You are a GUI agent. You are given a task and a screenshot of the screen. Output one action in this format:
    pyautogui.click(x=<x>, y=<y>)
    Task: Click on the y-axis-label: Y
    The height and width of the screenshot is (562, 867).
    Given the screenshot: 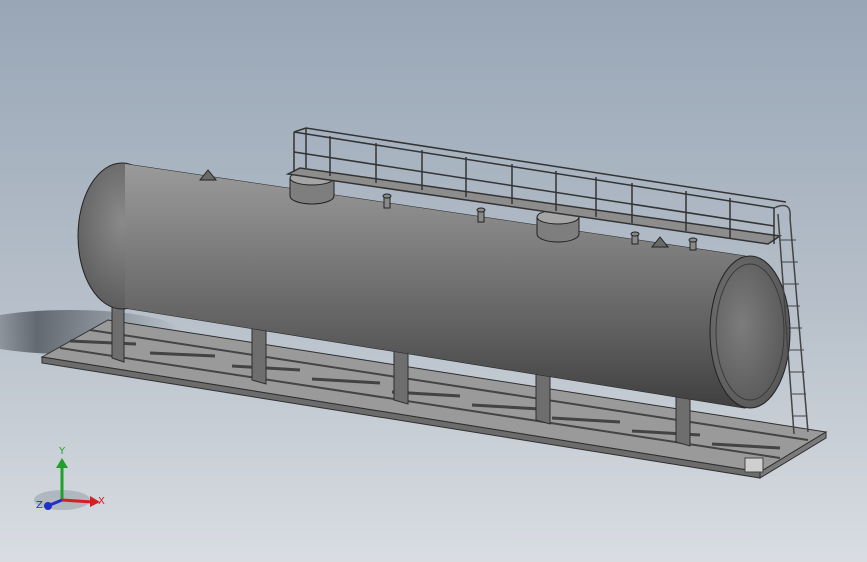 What is the action you would take?
    pyautogui.click(x=62, y=451)
    